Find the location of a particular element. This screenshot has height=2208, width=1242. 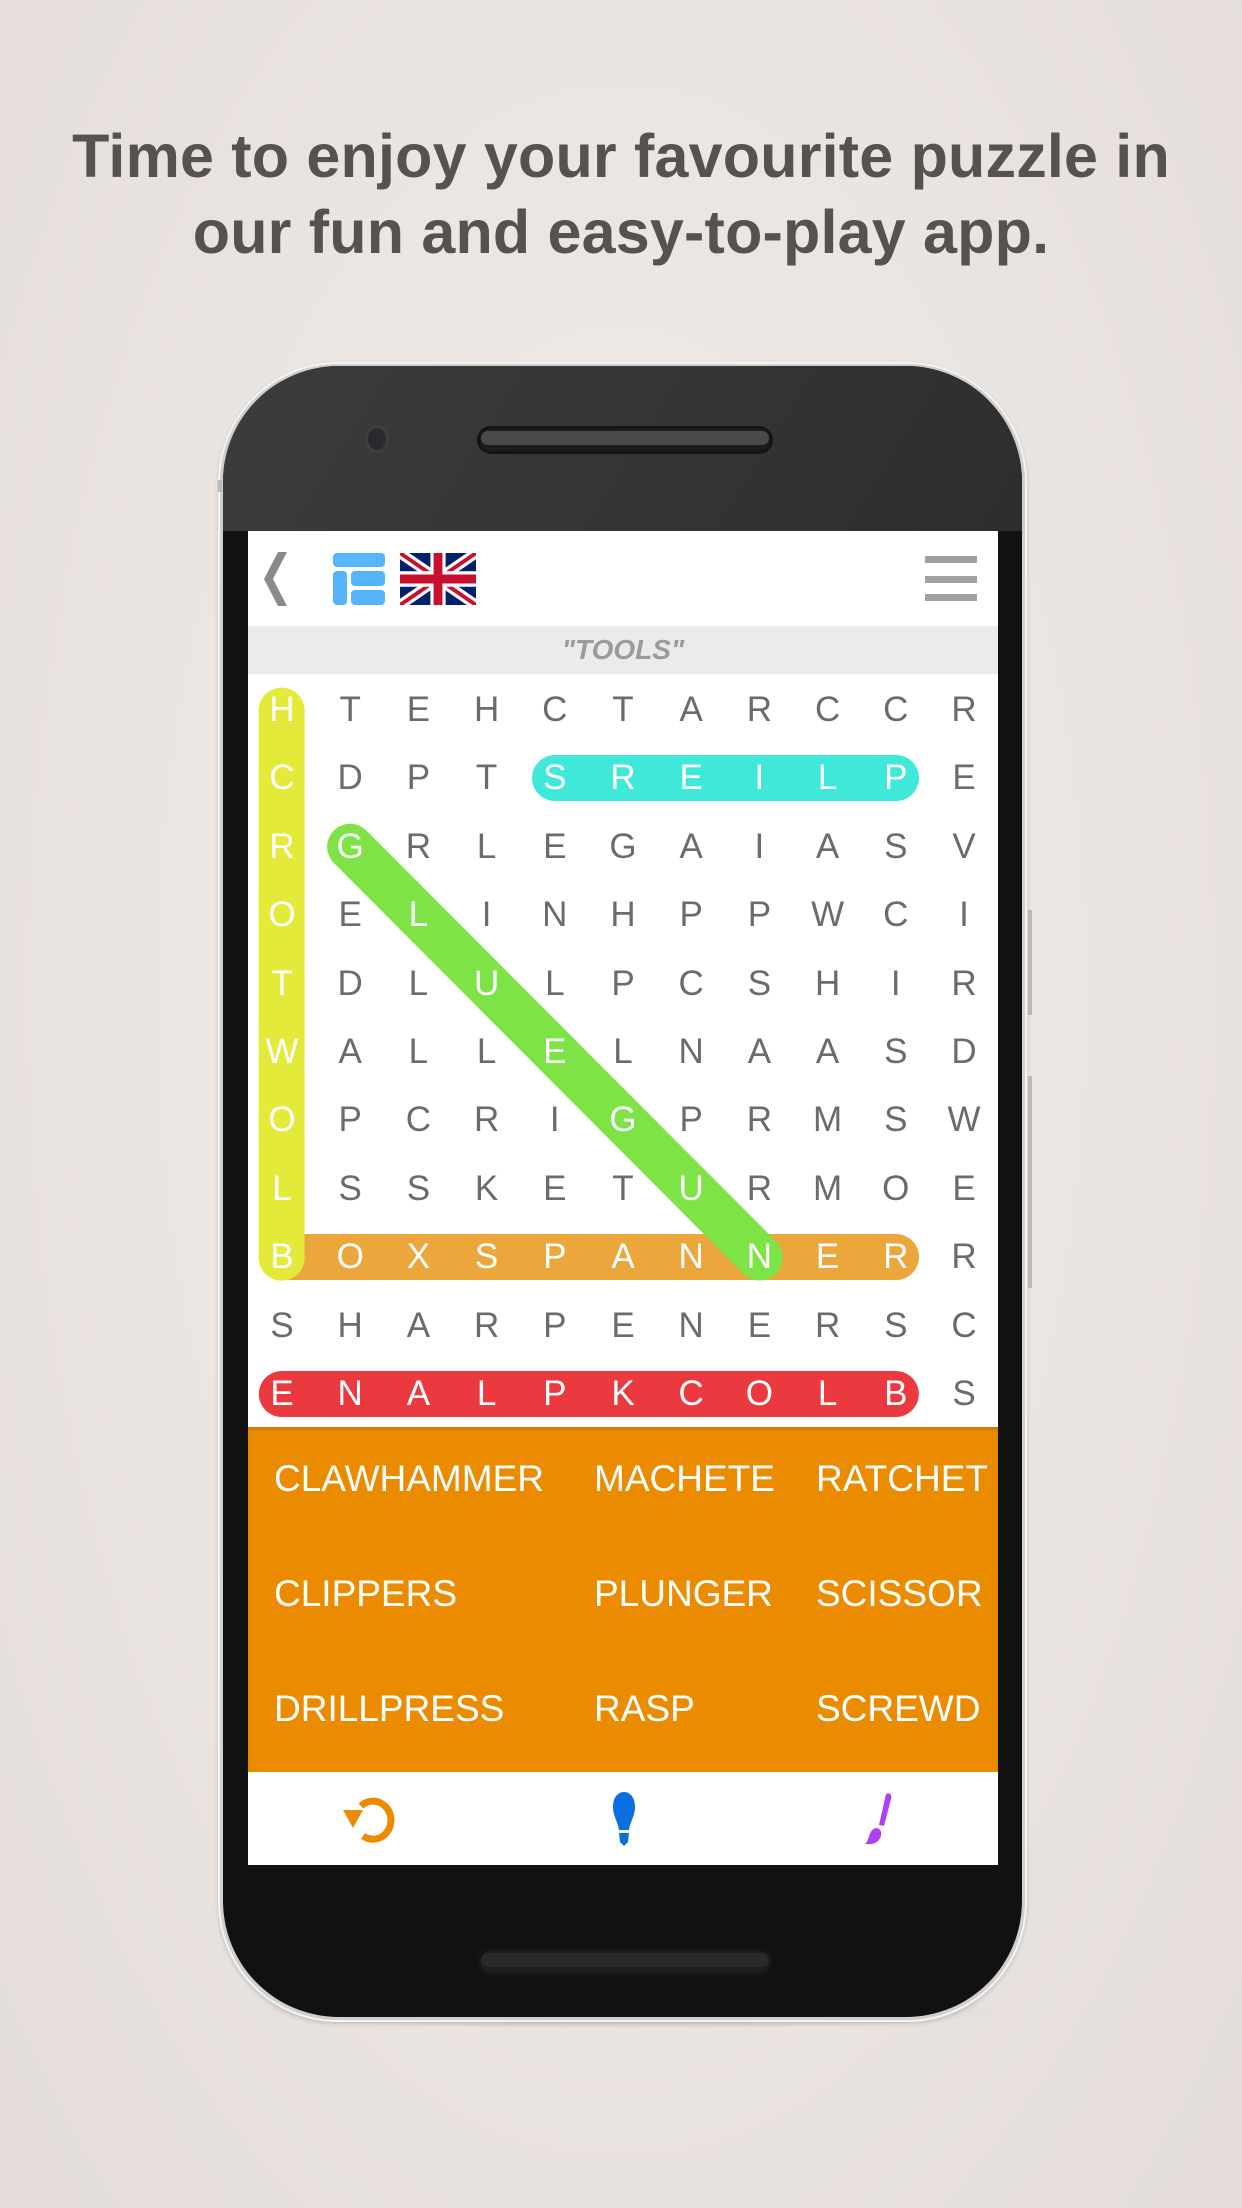

grid-cell: D is located at coordinates (964, 1052).